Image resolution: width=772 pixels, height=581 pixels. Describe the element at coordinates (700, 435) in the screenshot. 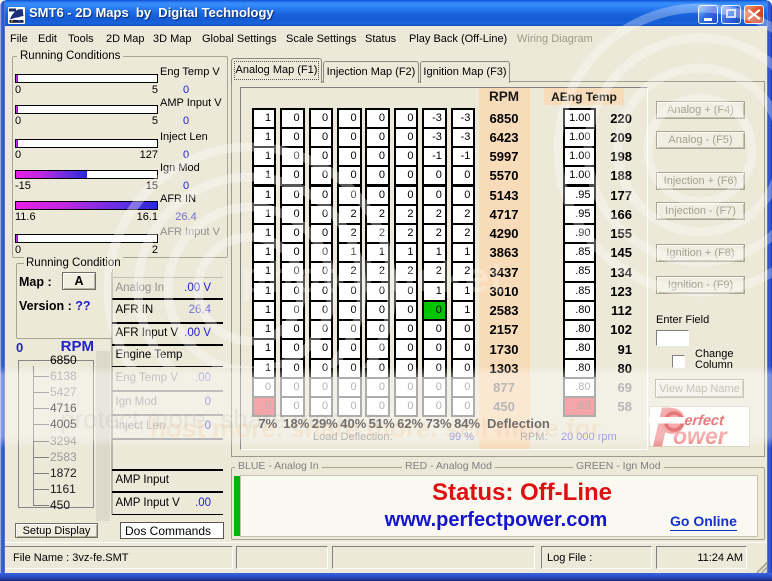

I see `svg-text: ower` at that location.